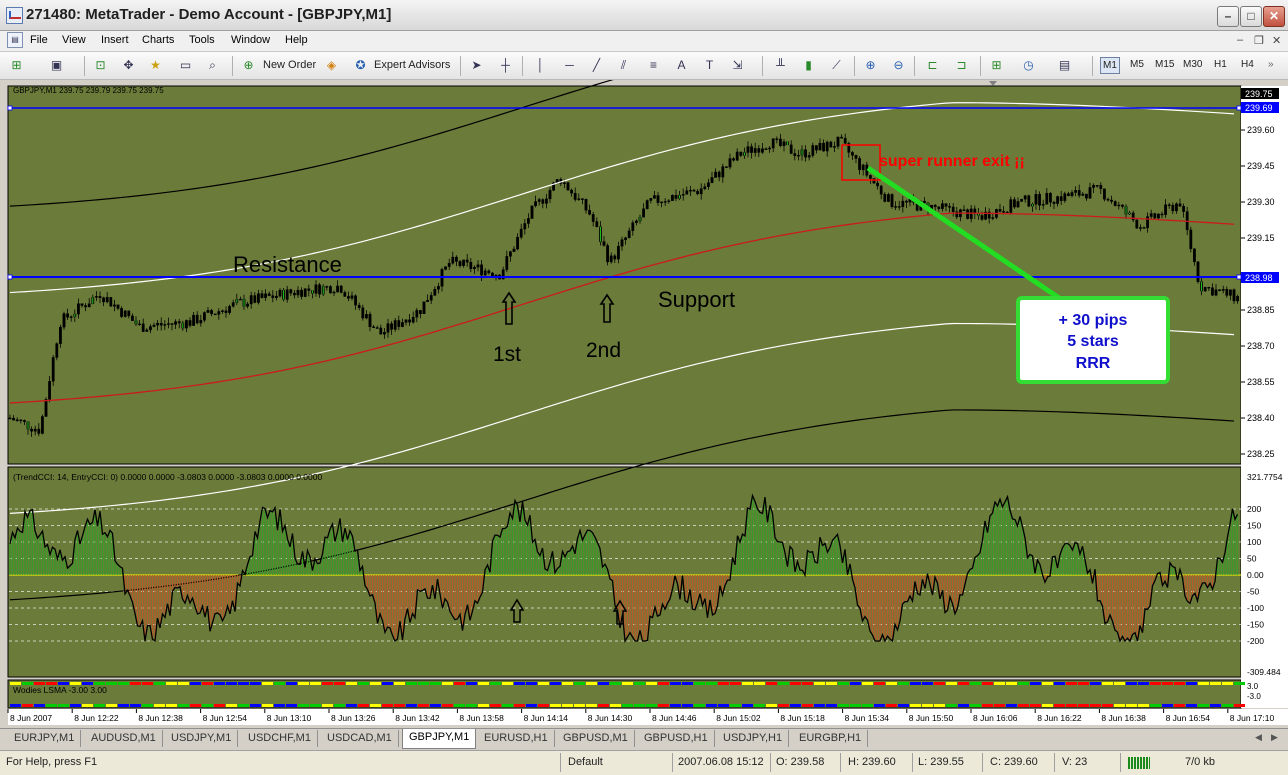  Describe the element at coordinates (1259, 40) in the screenshot. I see `mdi-restore-button: ❐` at that location.